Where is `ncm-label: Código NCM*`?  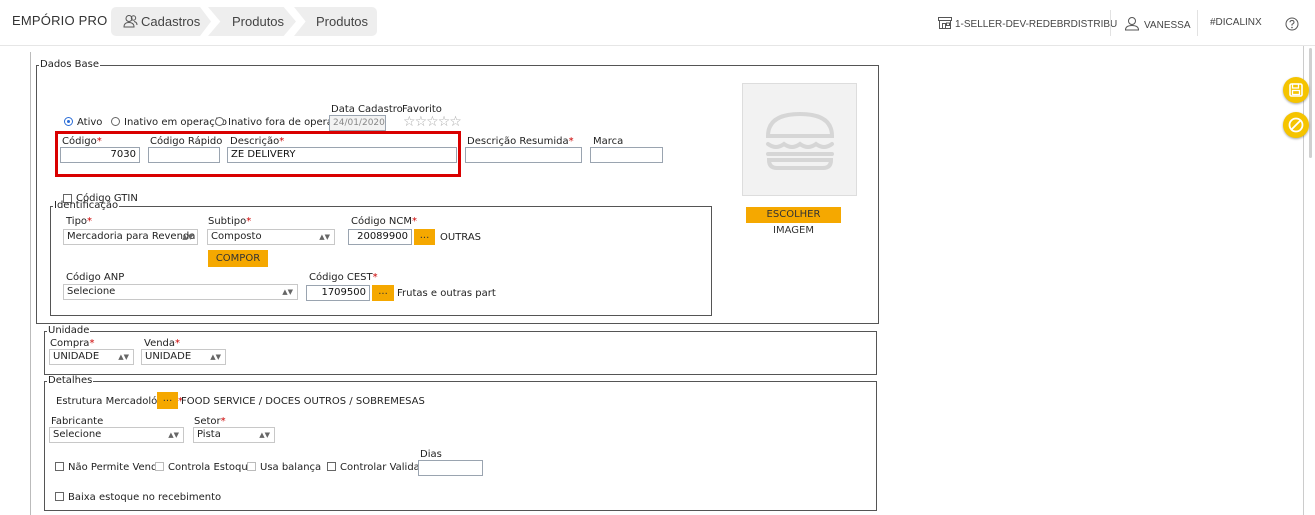 ncm-label: Código NCM* is located at coordinates (384, 221).